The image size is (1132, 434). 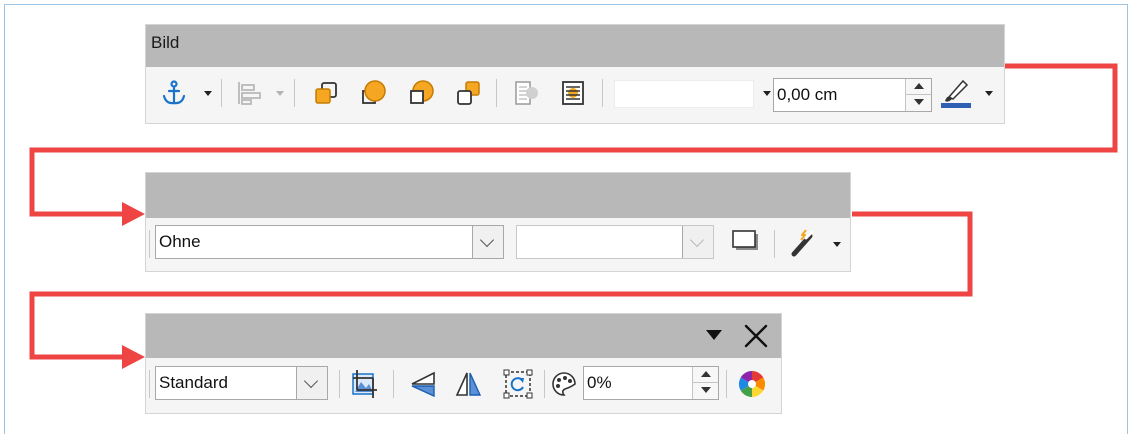 I want to click on area-toolbar-body: Ohne, so click(x=498, y=244).